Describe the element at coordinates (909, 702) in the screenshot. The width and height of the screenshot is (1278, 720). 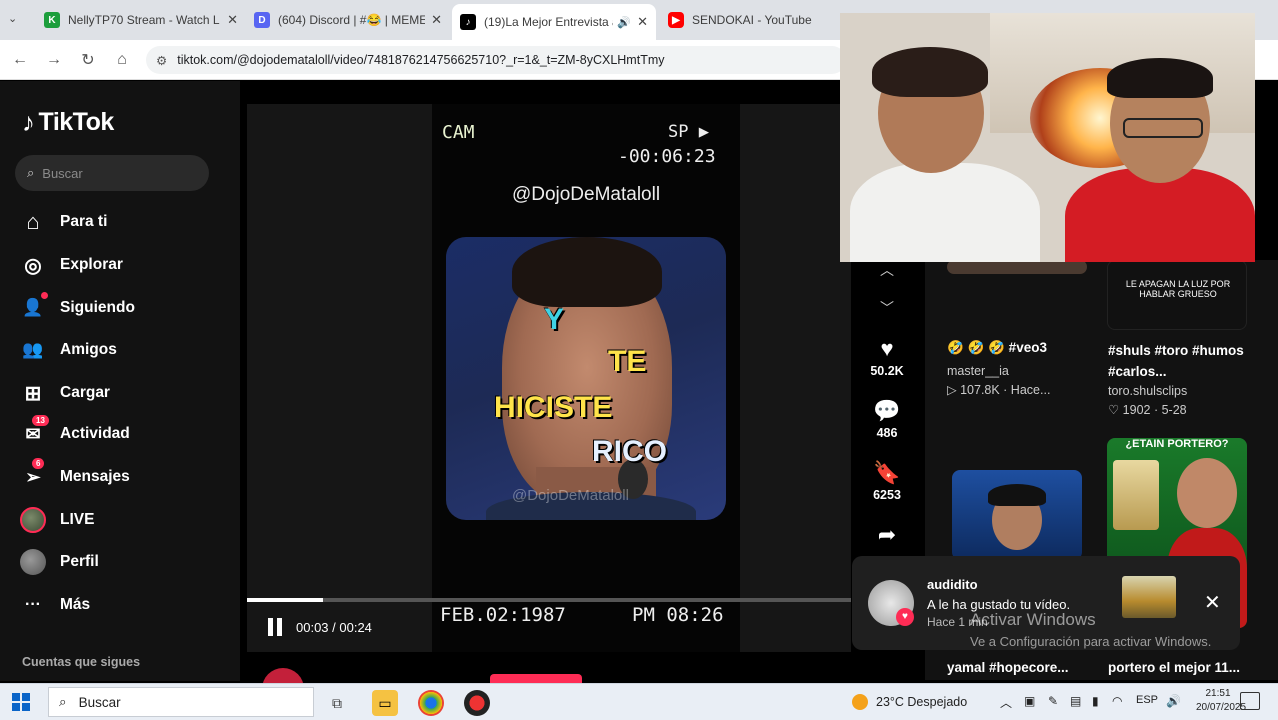
I see `weather-widget: 23°C Despejado` at that location.